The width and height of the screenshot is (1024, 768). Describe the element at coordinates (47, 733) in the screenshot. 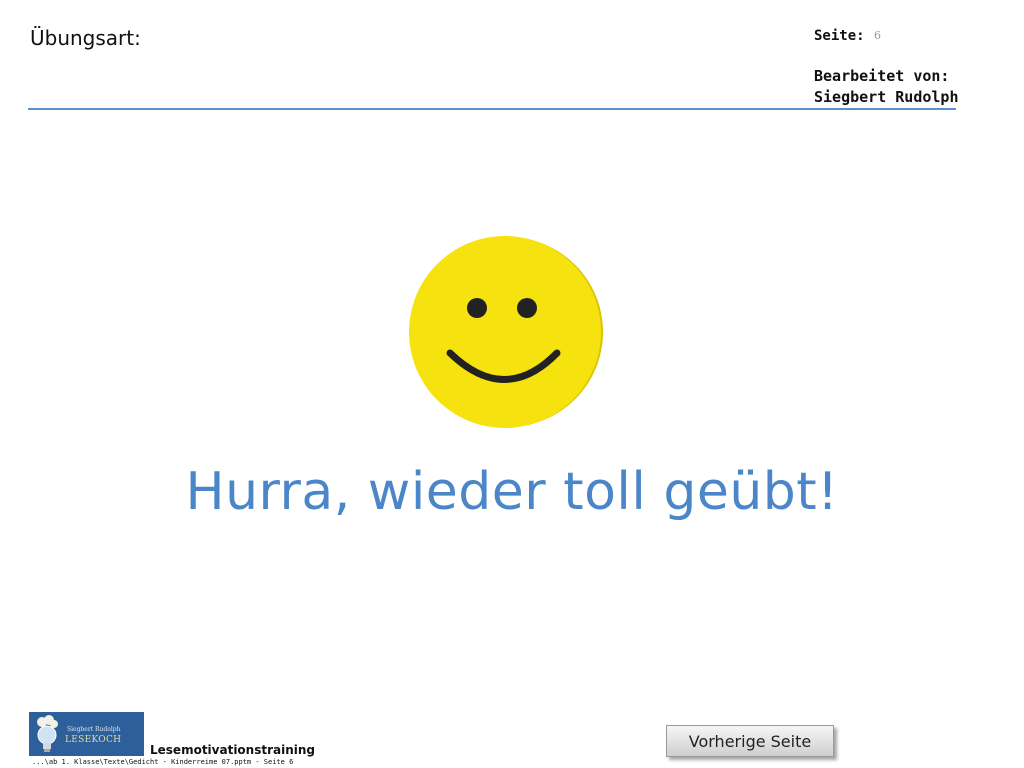

I see `lightbulb-logo-icon` at that location.